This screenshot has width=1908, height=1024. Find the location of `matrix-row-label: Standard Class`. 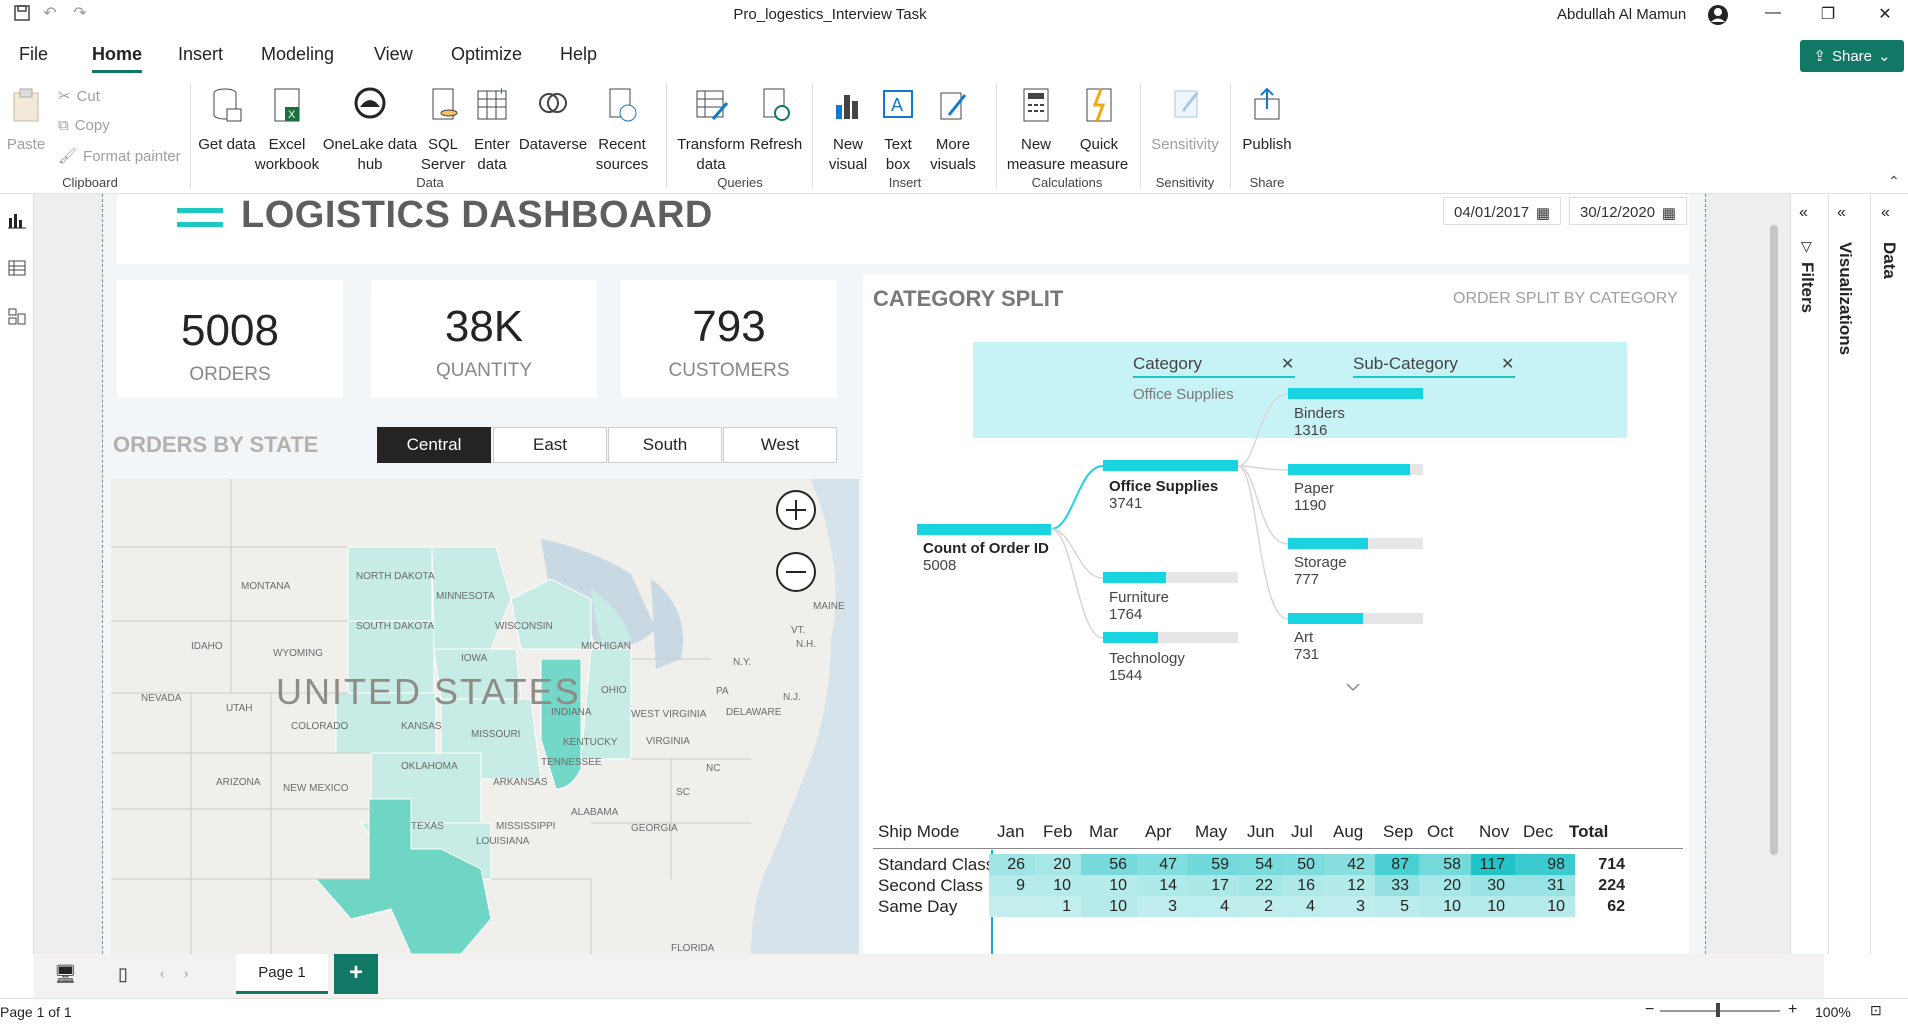

matrix-row-label: Standard Class is located at coordinates (936, 864).